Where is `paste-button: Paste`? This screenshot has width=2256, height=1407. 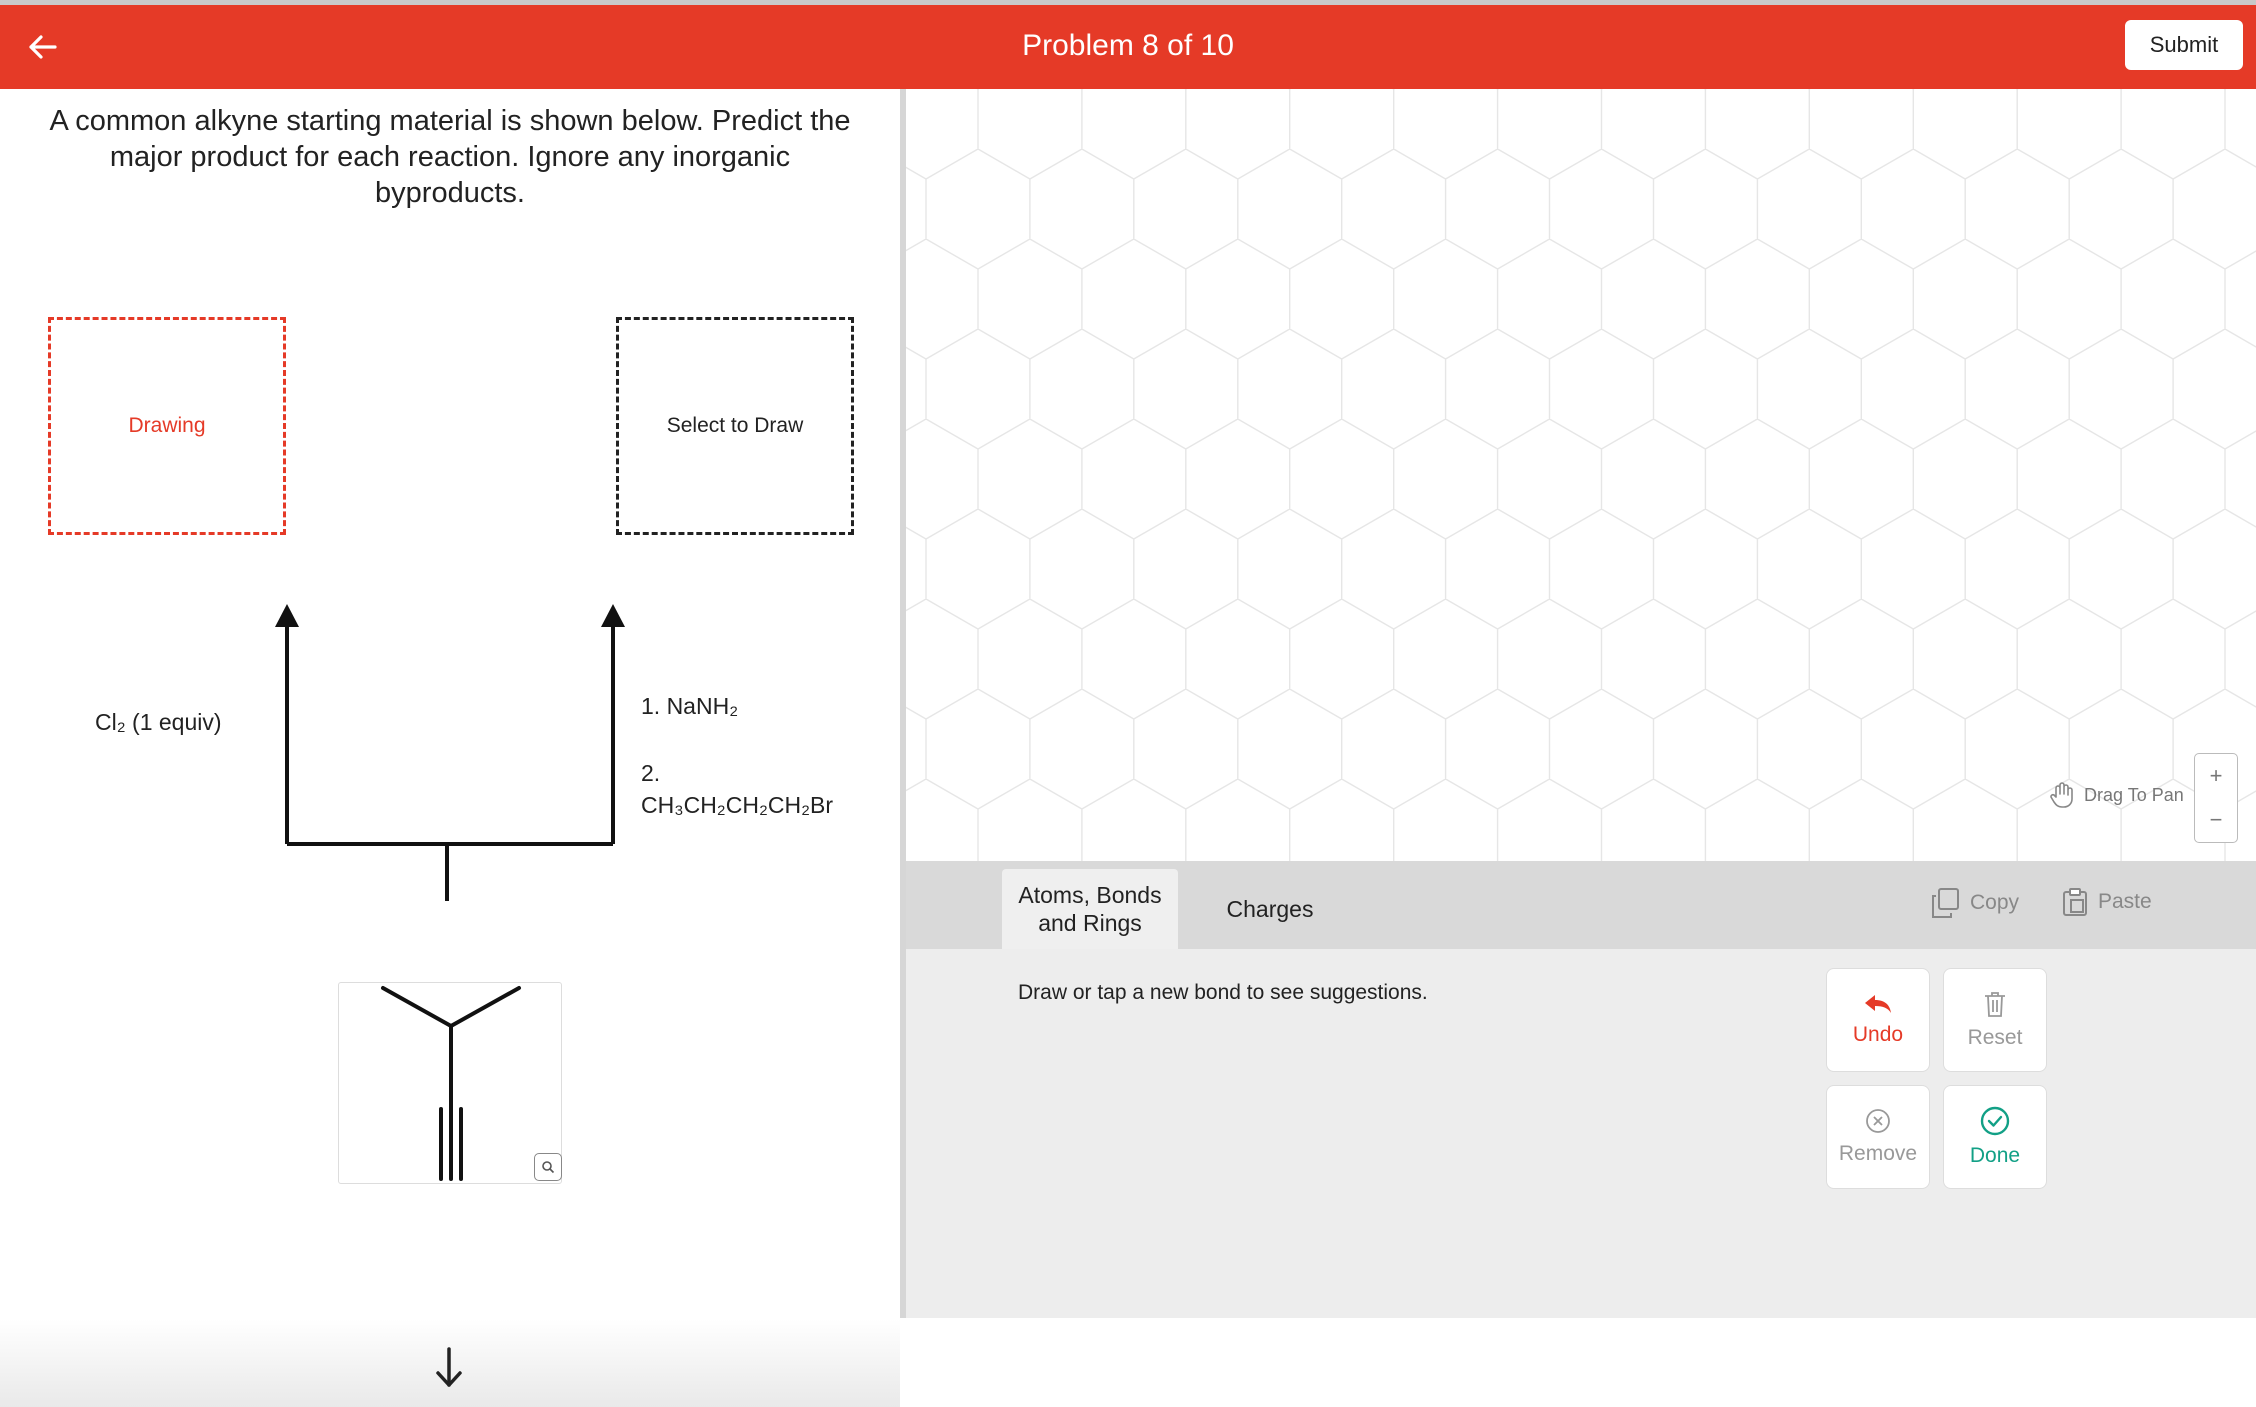
paste-button: Paste is located at coordinates (2107, 902).